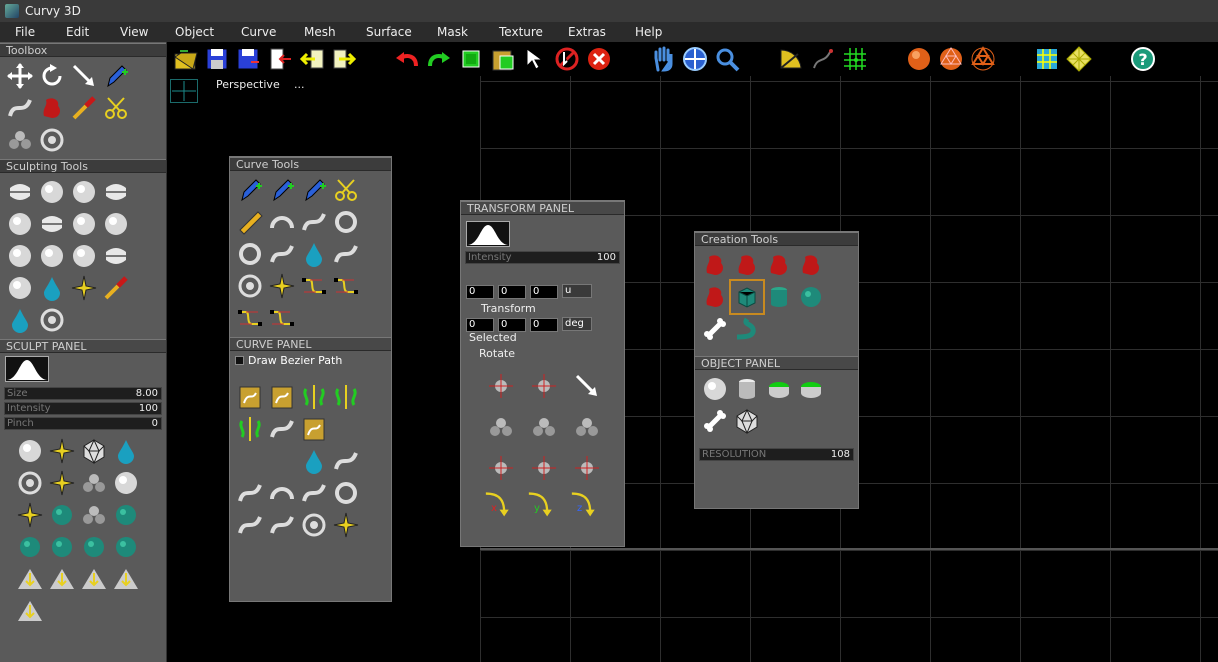 The width and height of the screenshot is (1218, 662). What do you see at coordinates (346, 286) in the screenshot?
I see `path-add-icon` at bounding box center [346, 286].